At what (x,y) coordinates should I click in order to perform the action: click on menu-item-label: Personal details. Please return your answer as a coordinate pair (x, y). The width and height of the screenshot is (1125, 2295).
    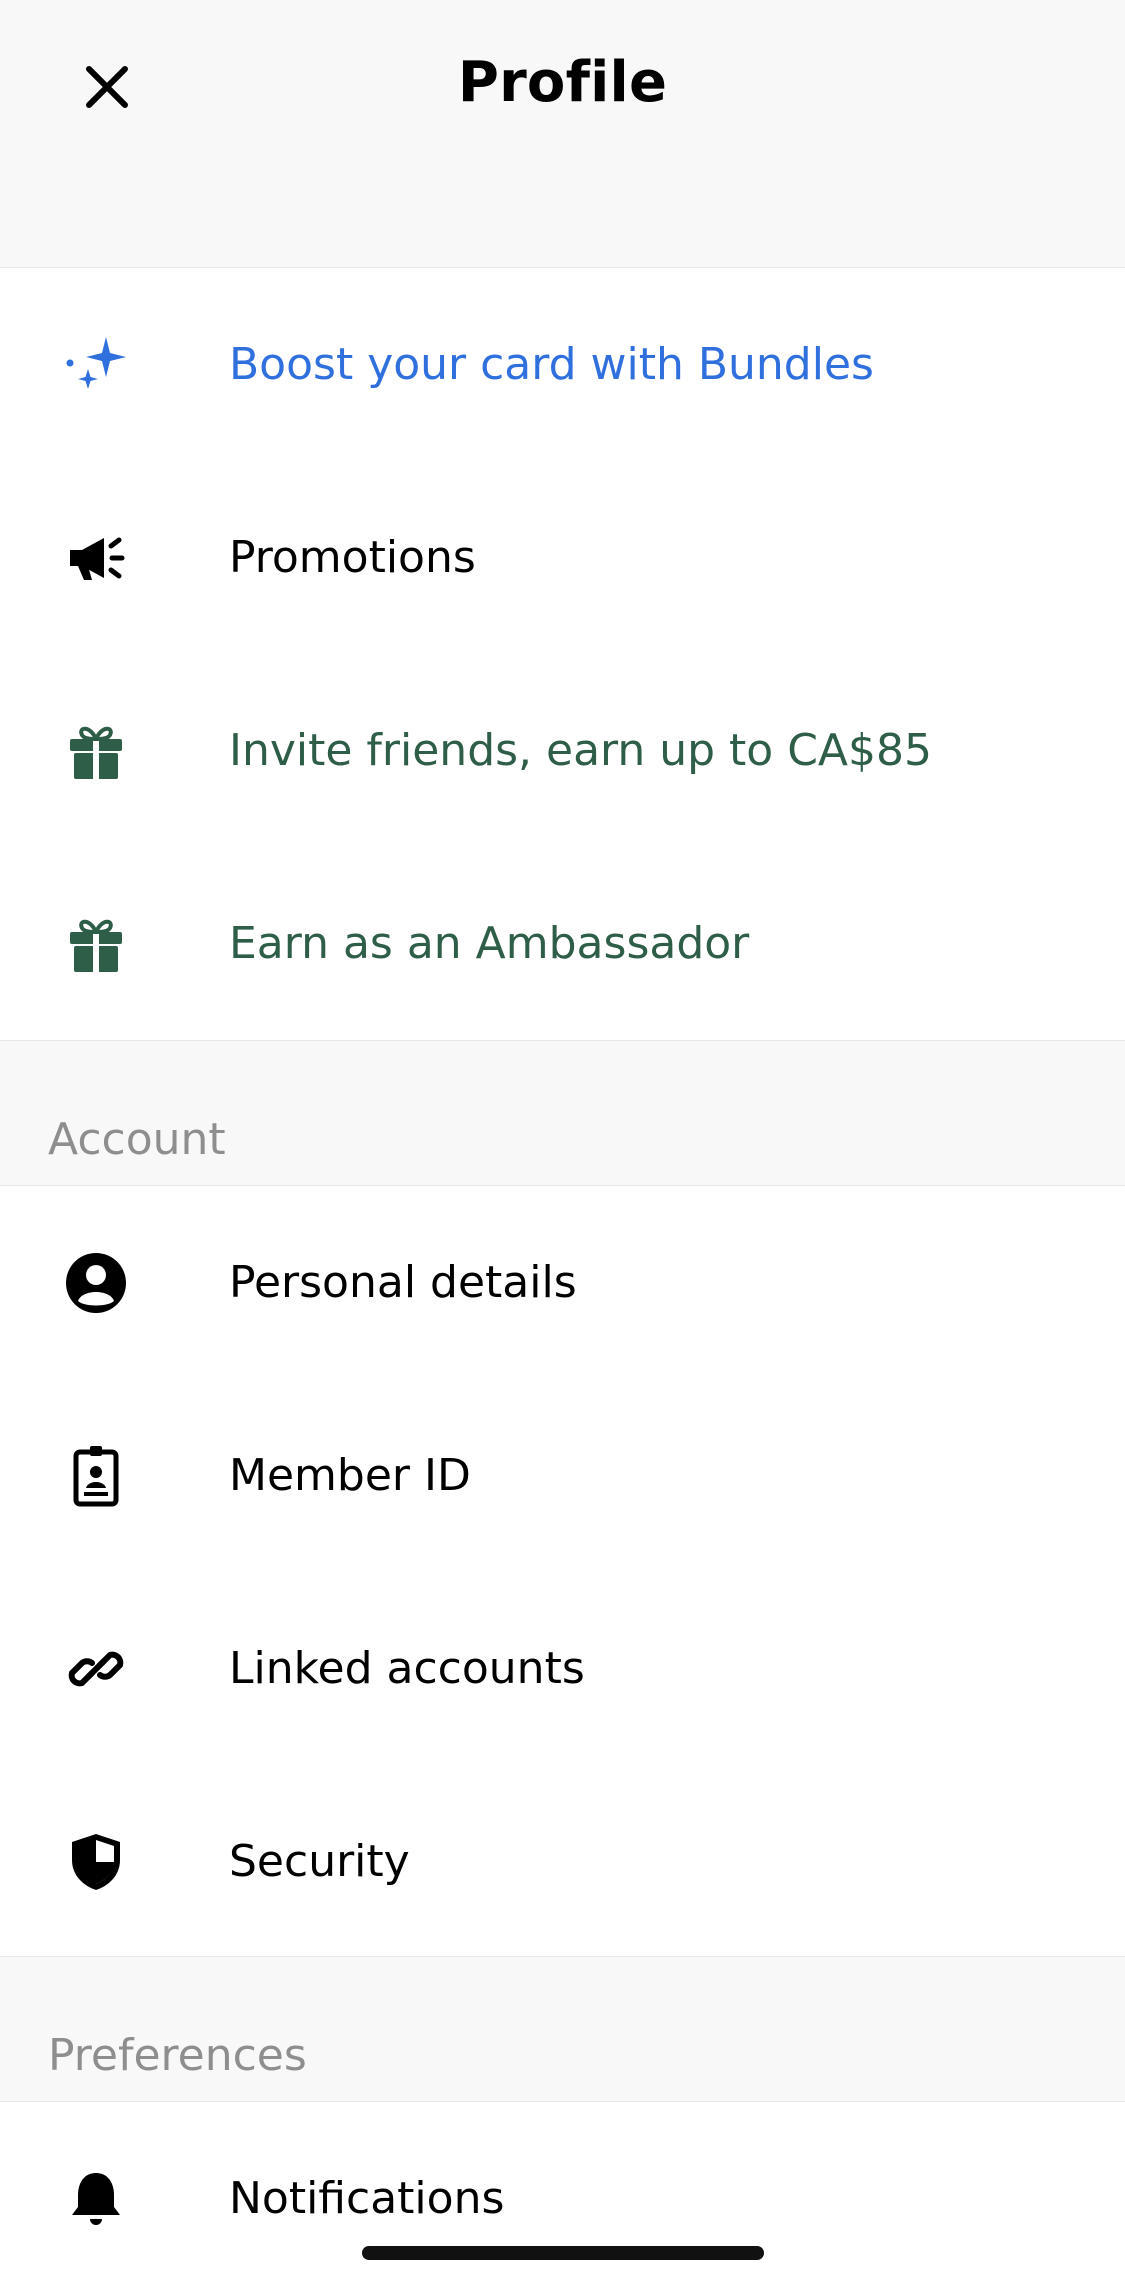
    Looking at the image, I should click on (403, 1282).